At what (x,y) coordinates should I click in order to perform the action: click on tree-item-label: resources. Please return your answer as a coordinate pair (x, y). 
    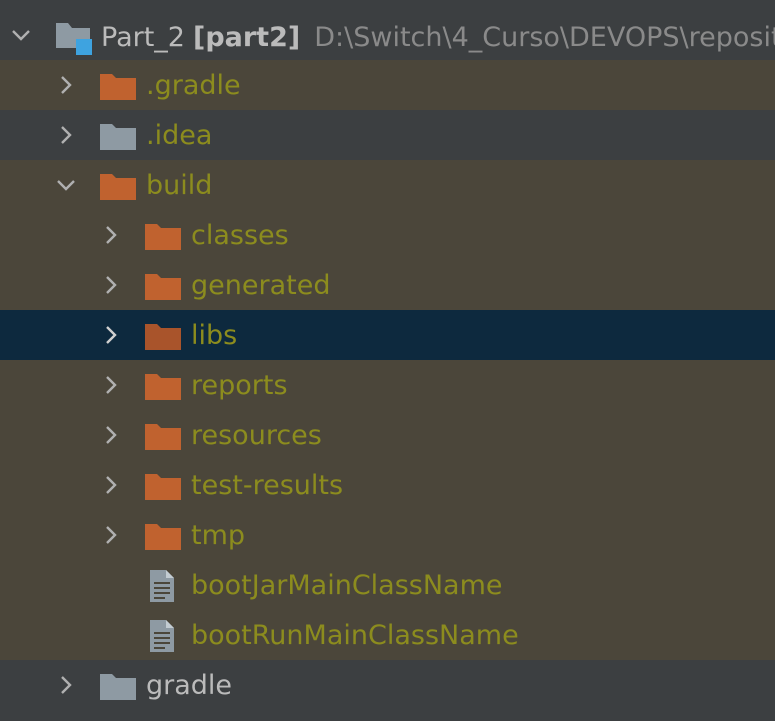
    Looking at the image, I should click on (256, 435).